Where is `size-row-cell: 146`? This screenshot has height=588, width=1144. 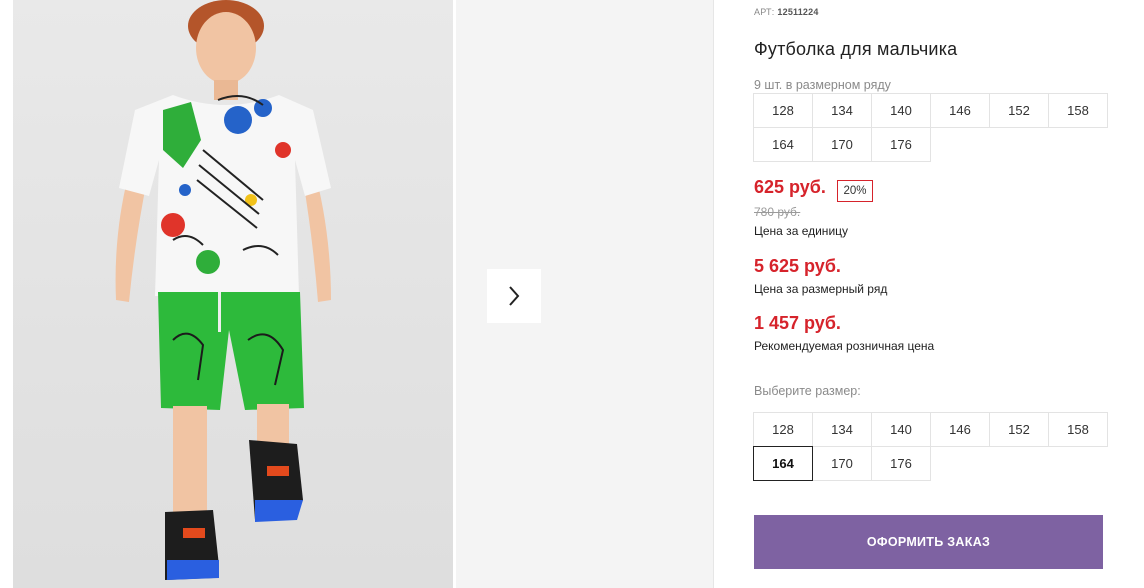 size-row-cell: 146 is located at coordinates (960, 110).